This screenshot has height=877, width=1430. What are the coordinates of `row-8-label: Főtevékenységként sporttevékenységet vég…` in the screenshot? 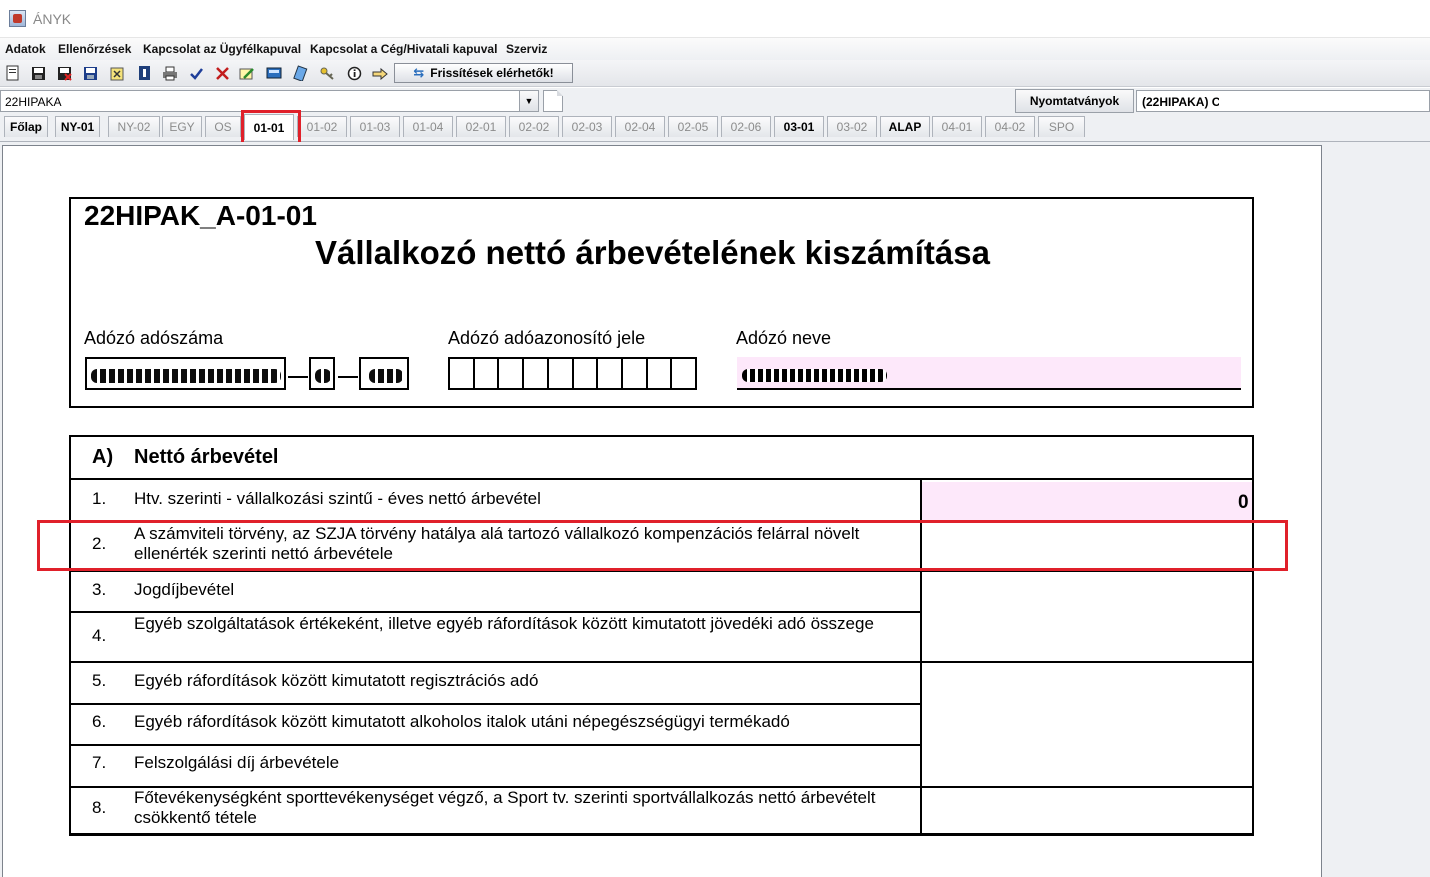 It's located at (505, 807).